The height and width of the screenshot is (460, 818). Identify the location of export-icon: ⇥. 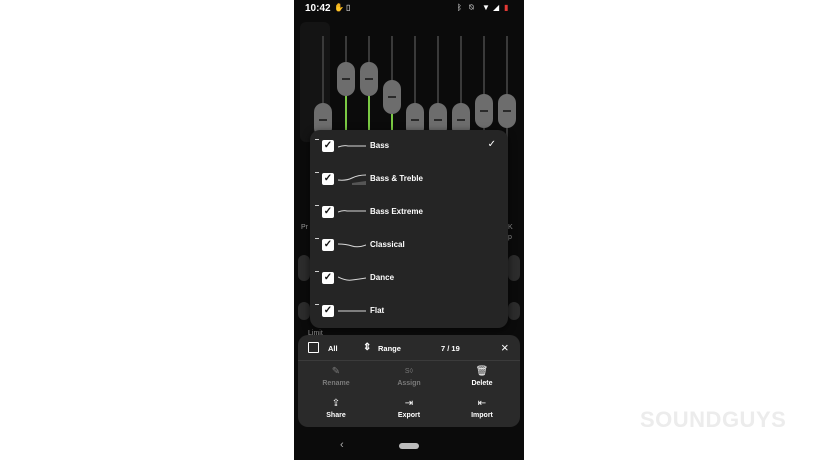
(409, 403).